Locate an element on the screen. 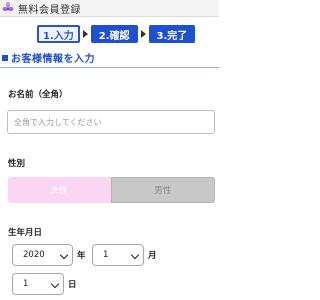 This screenshot has width=320, height=300. square-bullet-icon is located at coordinates (5, 57).